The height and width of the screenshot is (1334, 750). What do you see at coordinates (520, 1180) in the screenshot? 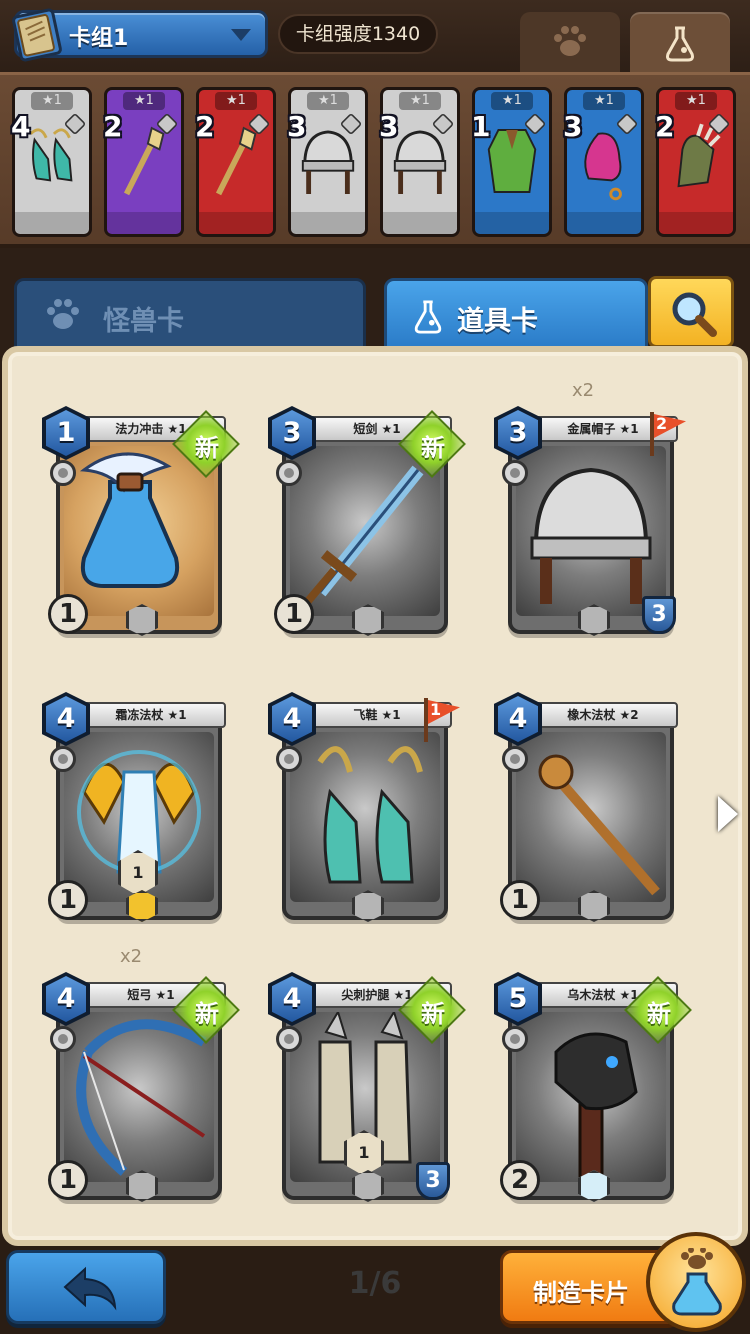
I see `card-level: 2` at bounding box center [520, 1180].